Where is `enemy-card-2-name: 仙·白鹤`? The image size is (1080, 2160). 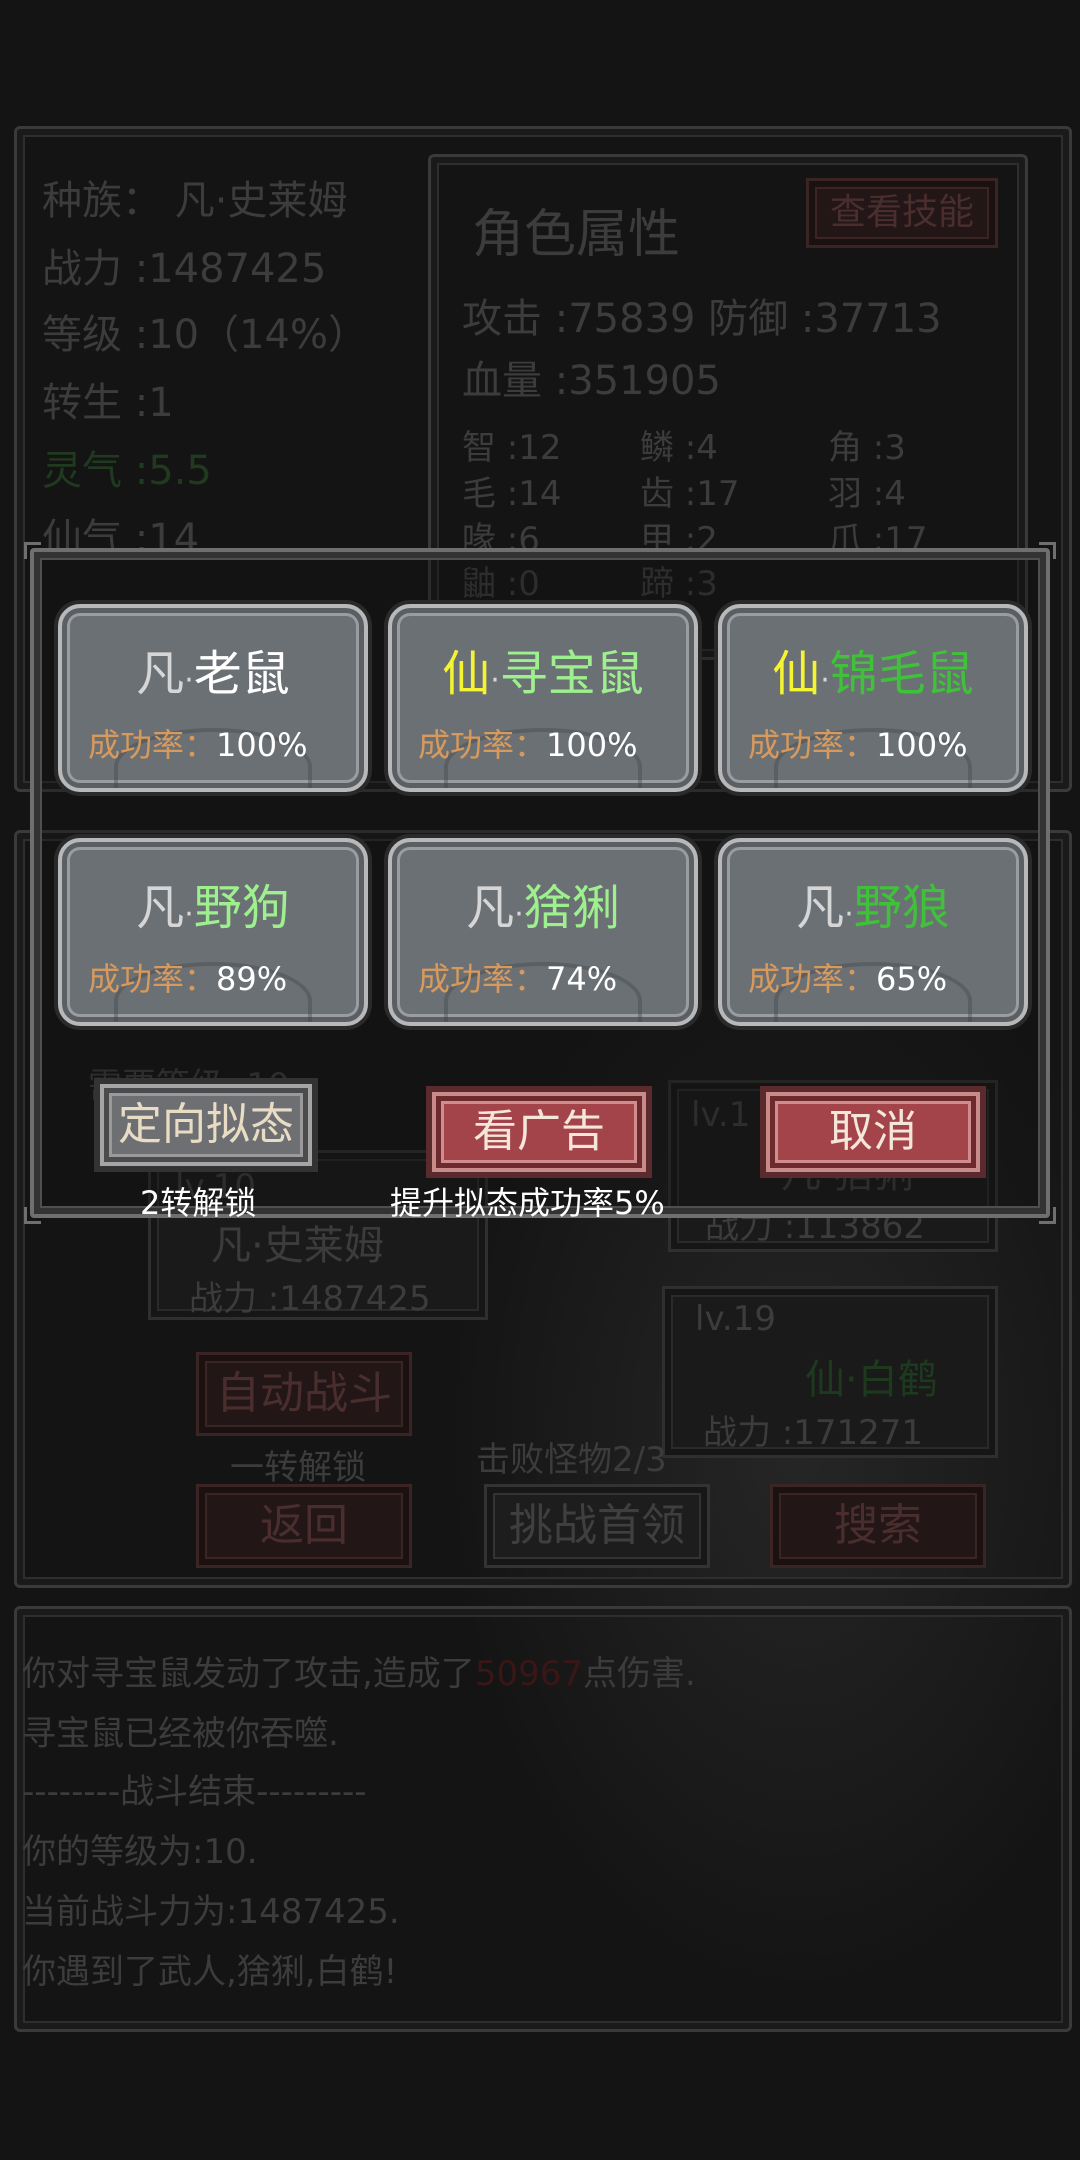
enemy-card-2-name: 仙·白鹤 is located at coordinates (871, 1380).